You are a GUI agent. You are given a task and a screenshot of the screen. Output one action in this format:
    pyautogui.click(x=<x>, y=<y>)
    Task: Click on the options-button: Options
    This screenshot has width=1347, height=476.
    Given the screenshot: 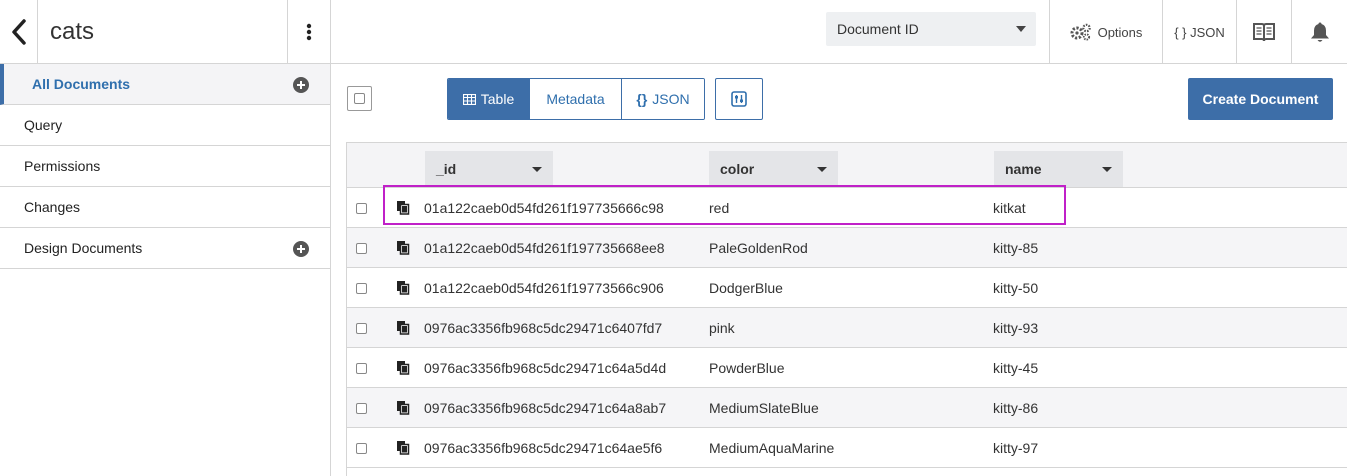 What is the action you would take?
    pyautogui.click(x=1105, y=32)
    